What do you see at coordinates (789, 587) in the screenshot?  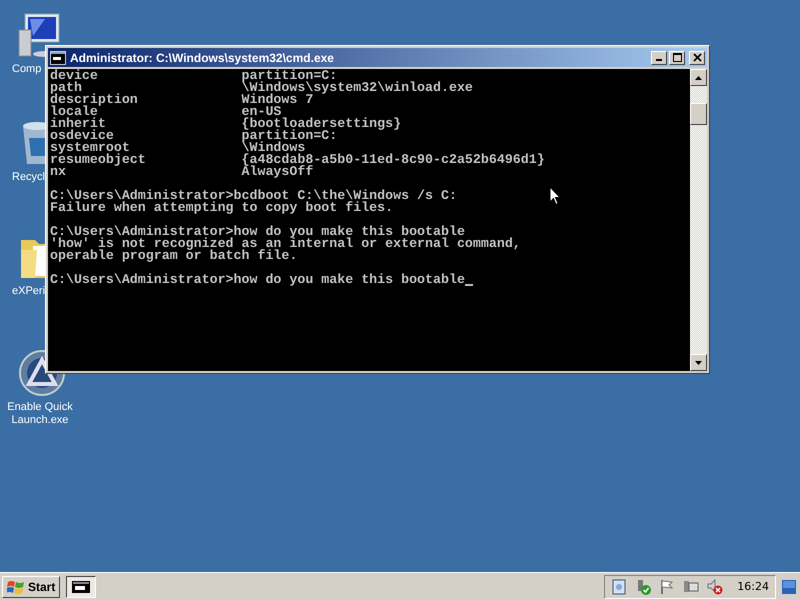 I see `show-desktop-icon` at bounding box center [789, 587].